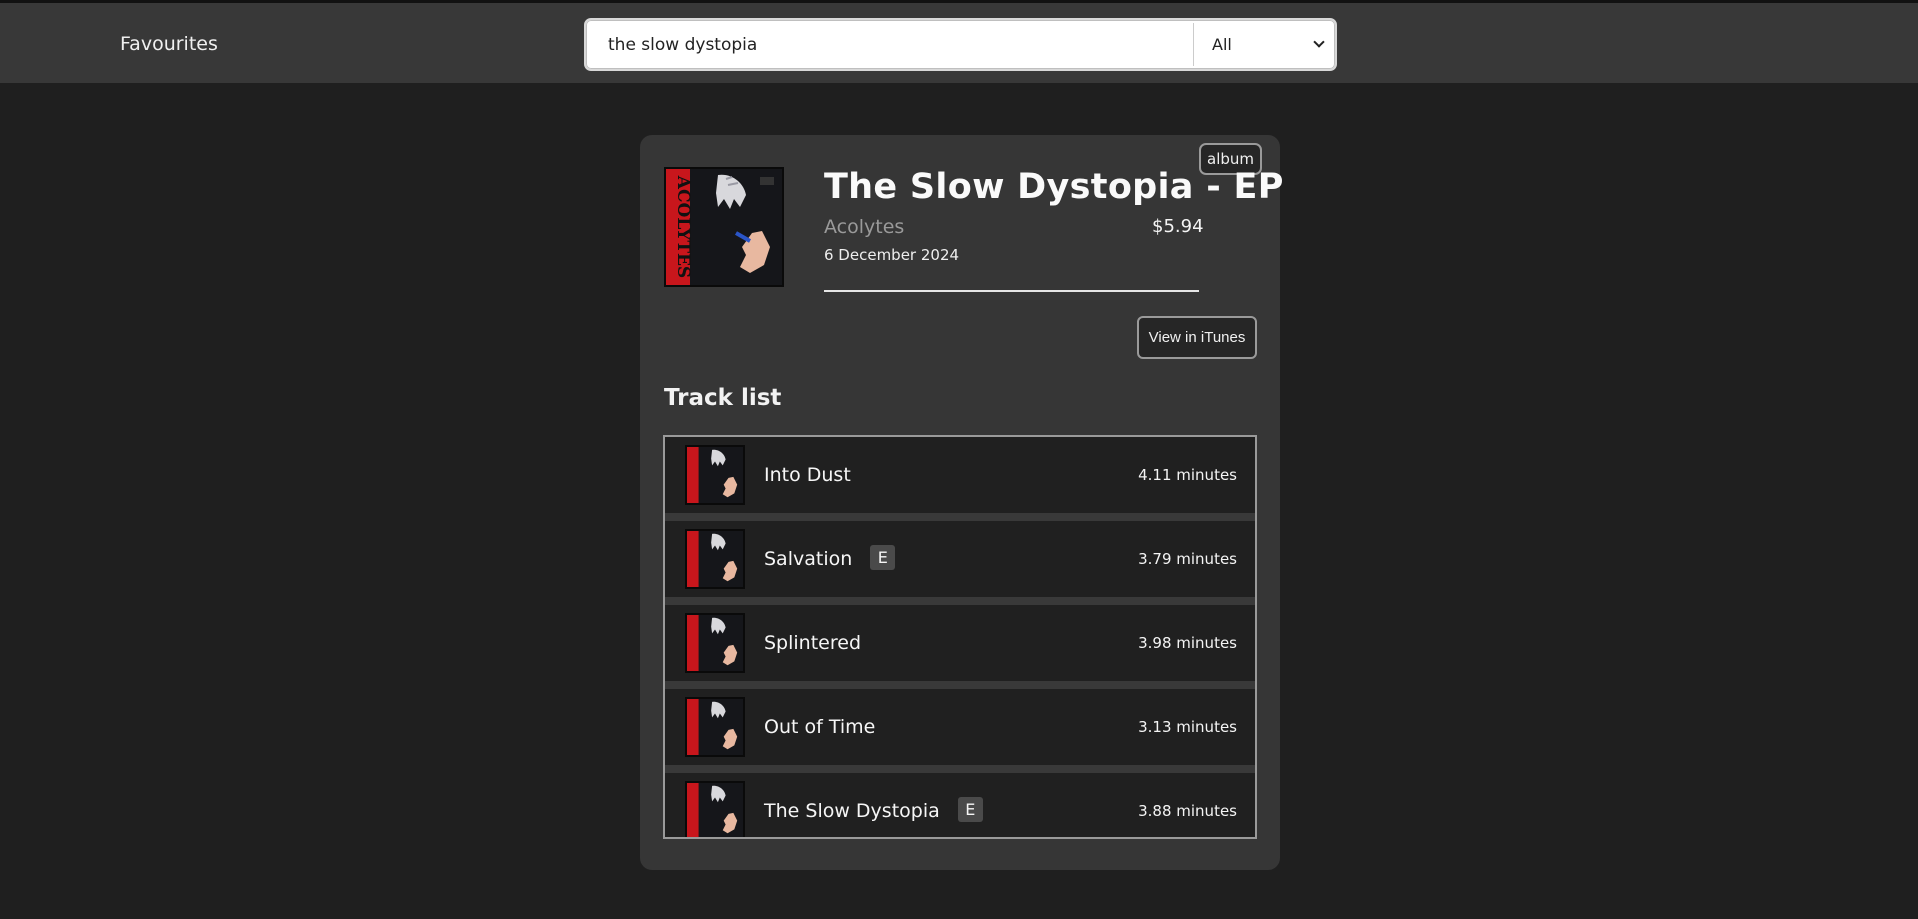 The width and height of the screenshot is (1918, 919). Describe the element at coordinates (1178, 226) in the screenshot. I see `album-price: $5.94` at that location.